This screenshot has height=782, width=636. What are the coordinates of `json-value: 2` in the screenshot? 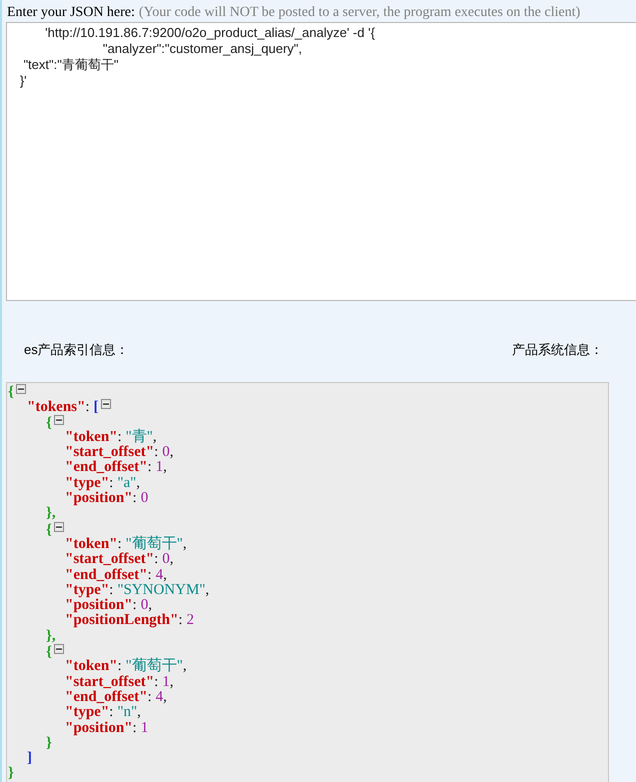 It's located at (190, 620).